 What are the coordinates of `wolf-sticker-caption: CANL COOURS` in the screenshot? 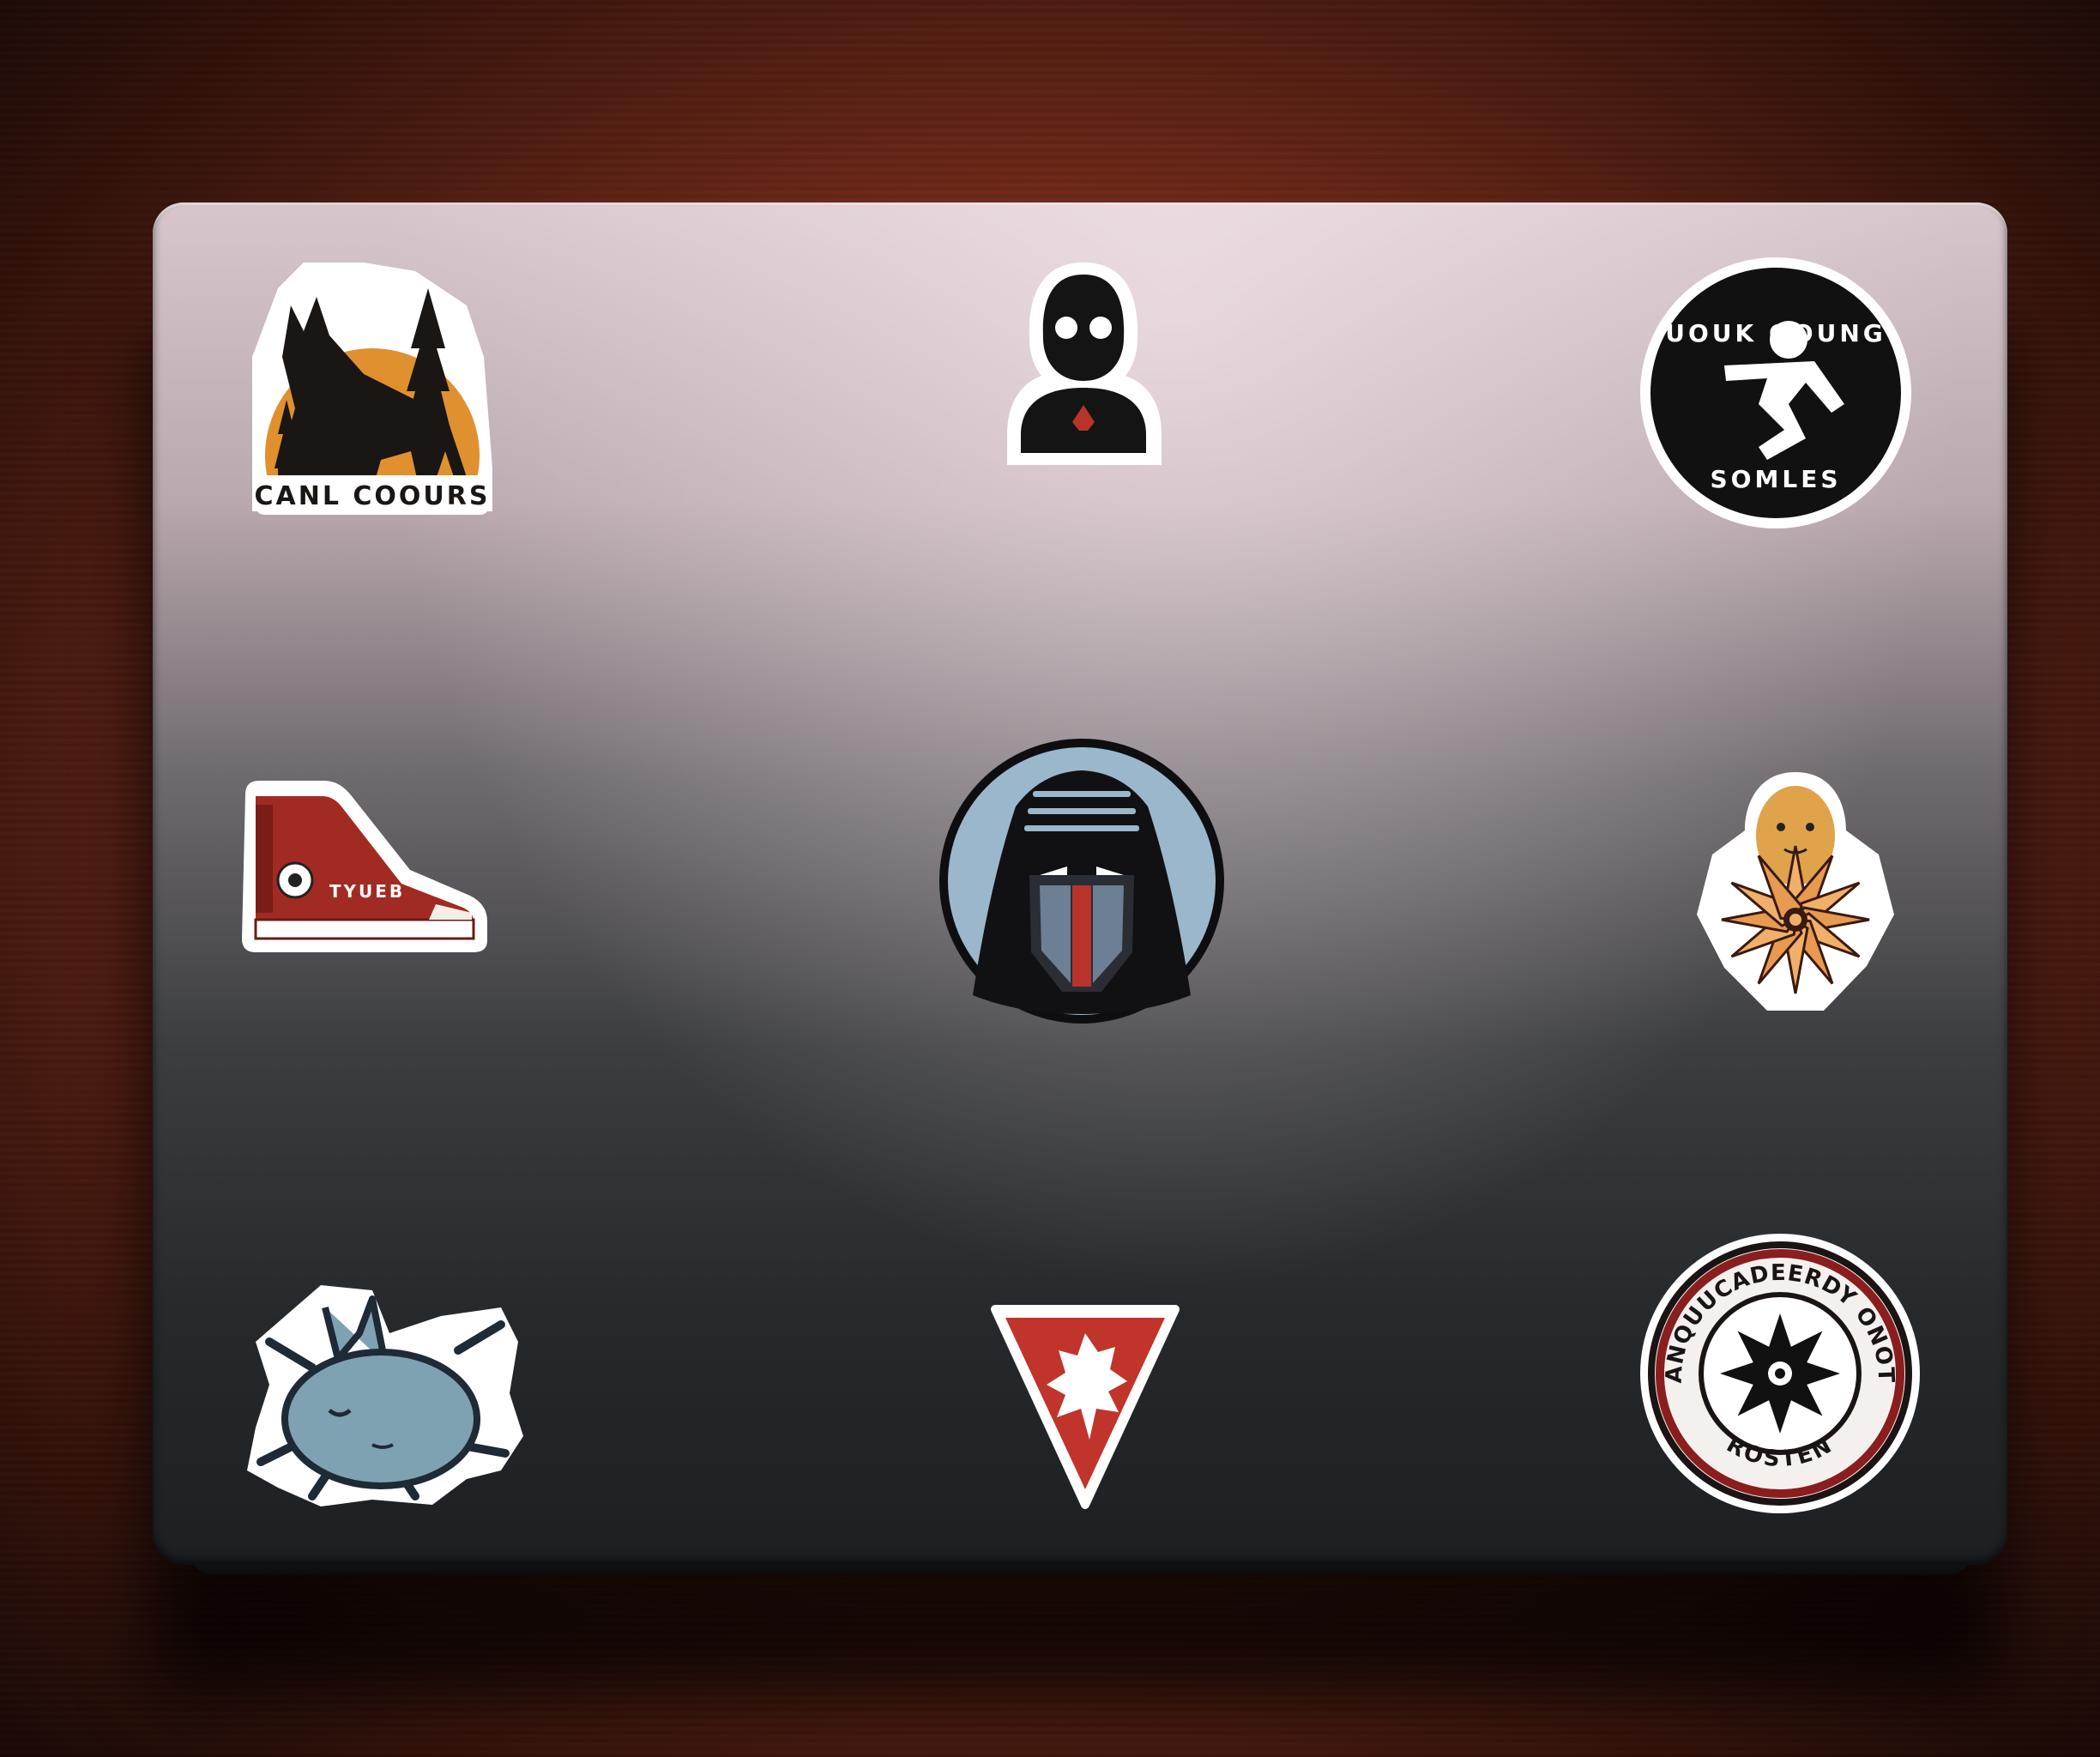 It's located at (373, 496).